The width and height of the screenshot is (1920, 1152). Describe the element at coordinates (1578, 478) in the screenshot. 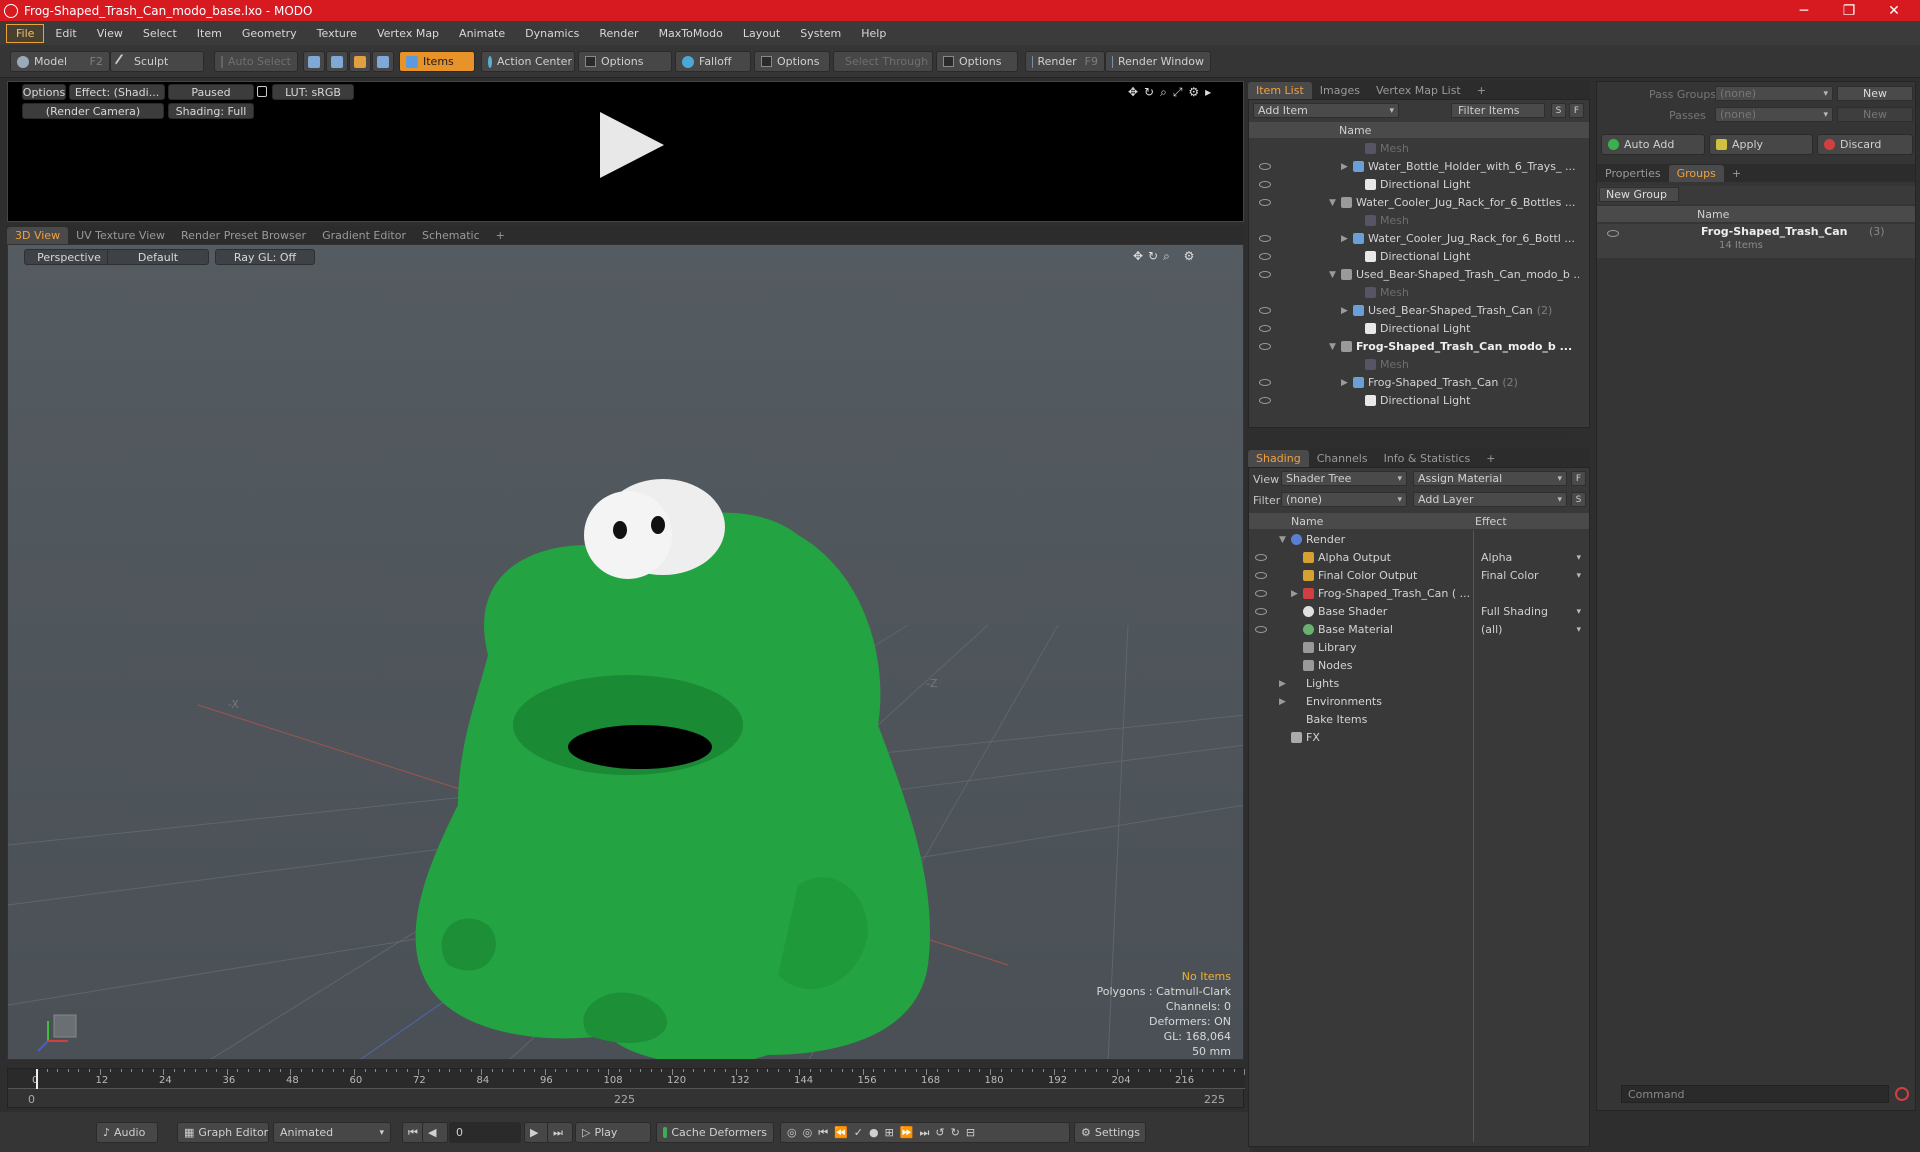

I see `shading-f-button: F` at that location.